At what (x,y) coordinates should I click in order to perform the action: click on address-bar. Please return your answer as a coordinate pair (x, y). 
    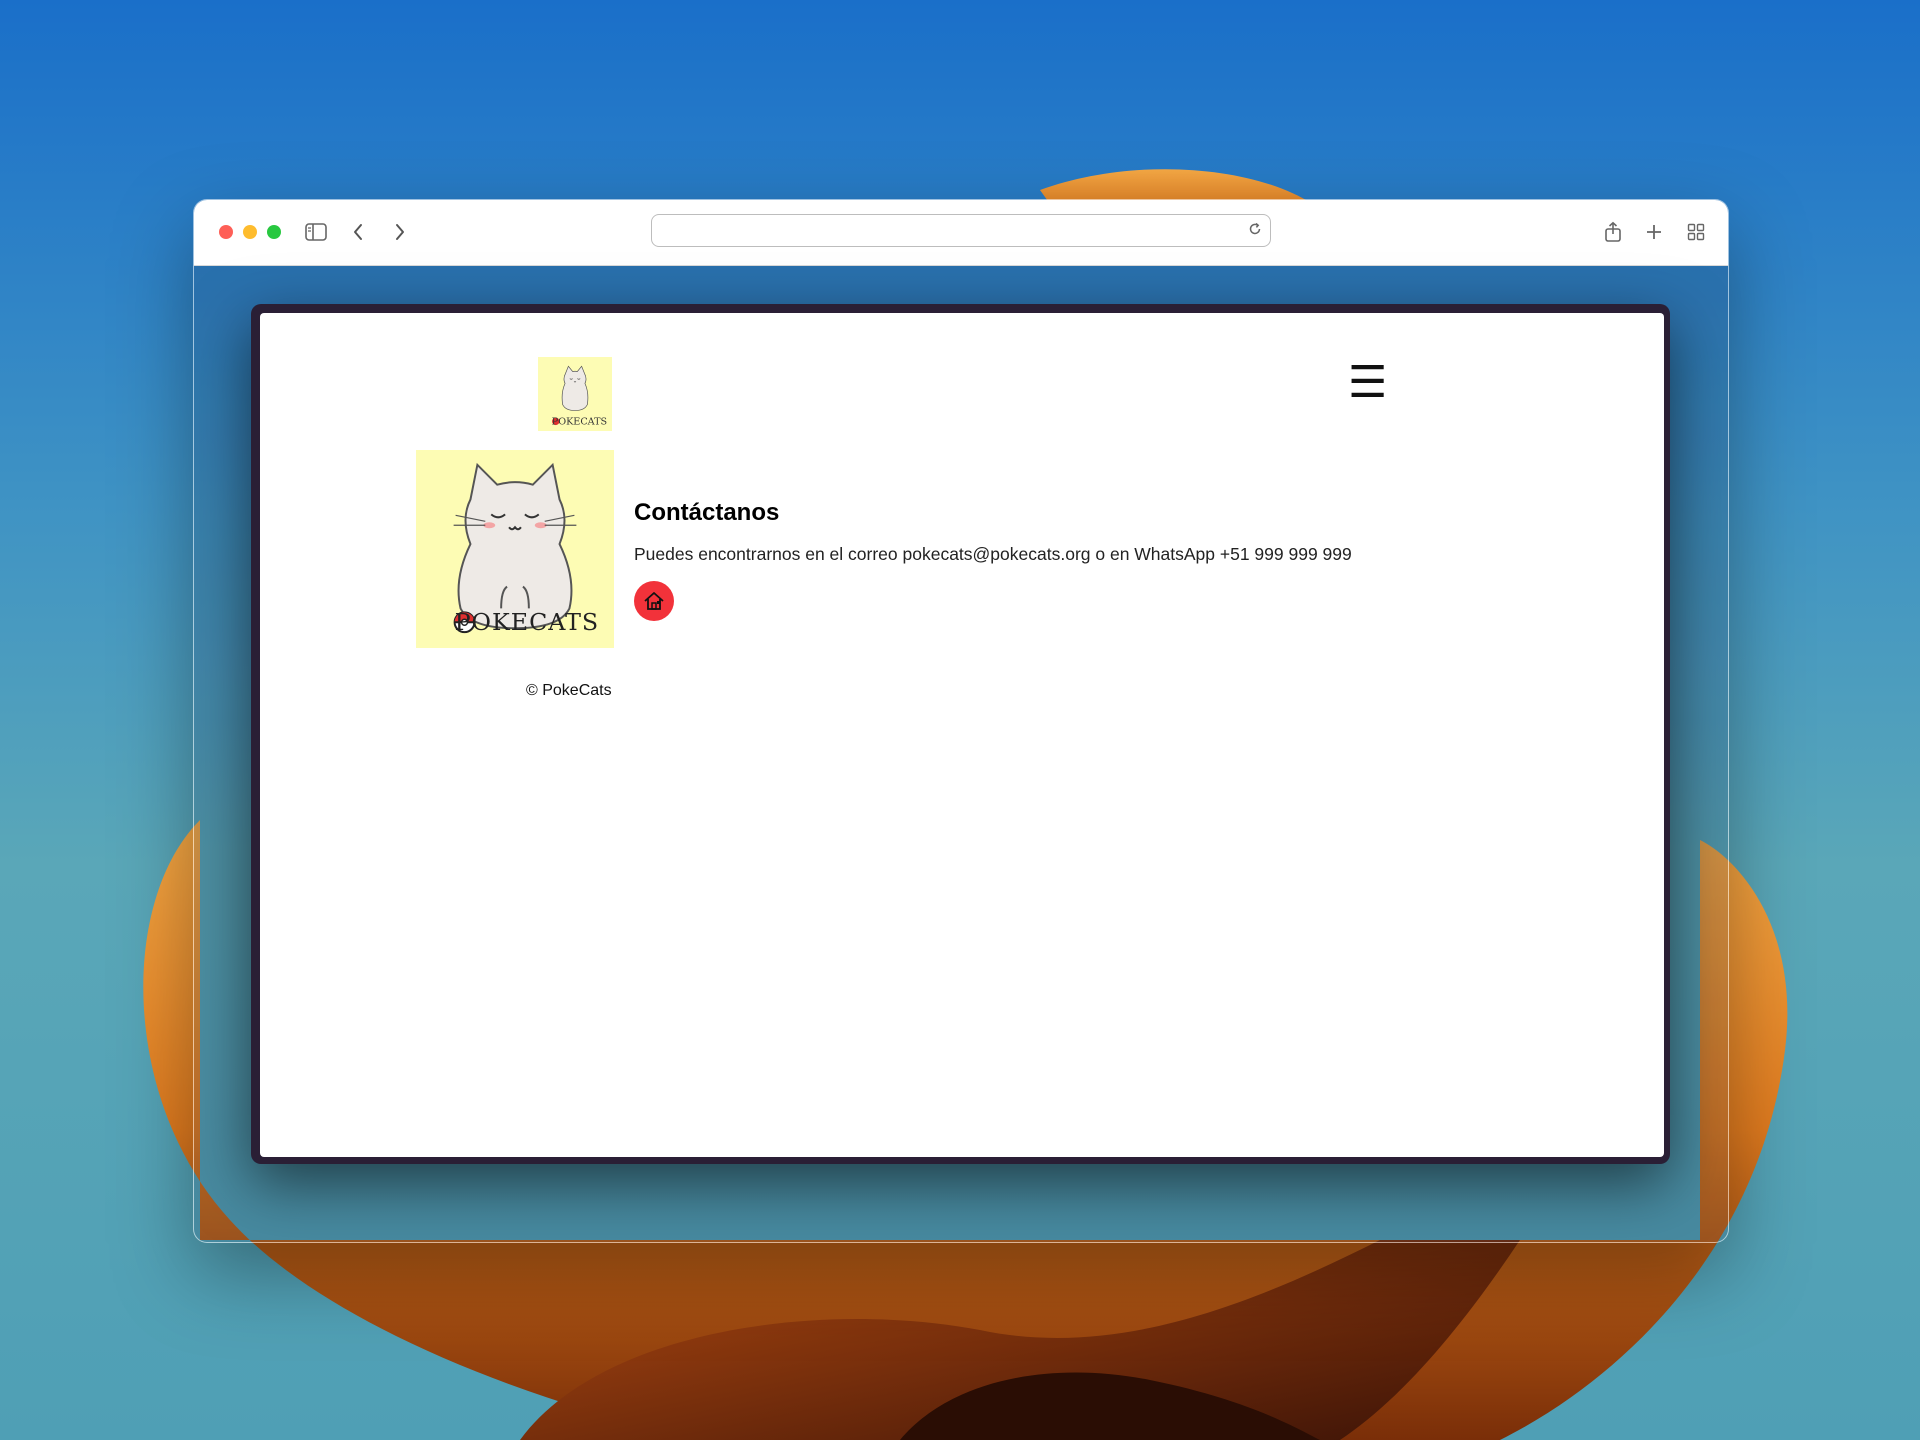
    Looking at the image, I should click on (961, 230).